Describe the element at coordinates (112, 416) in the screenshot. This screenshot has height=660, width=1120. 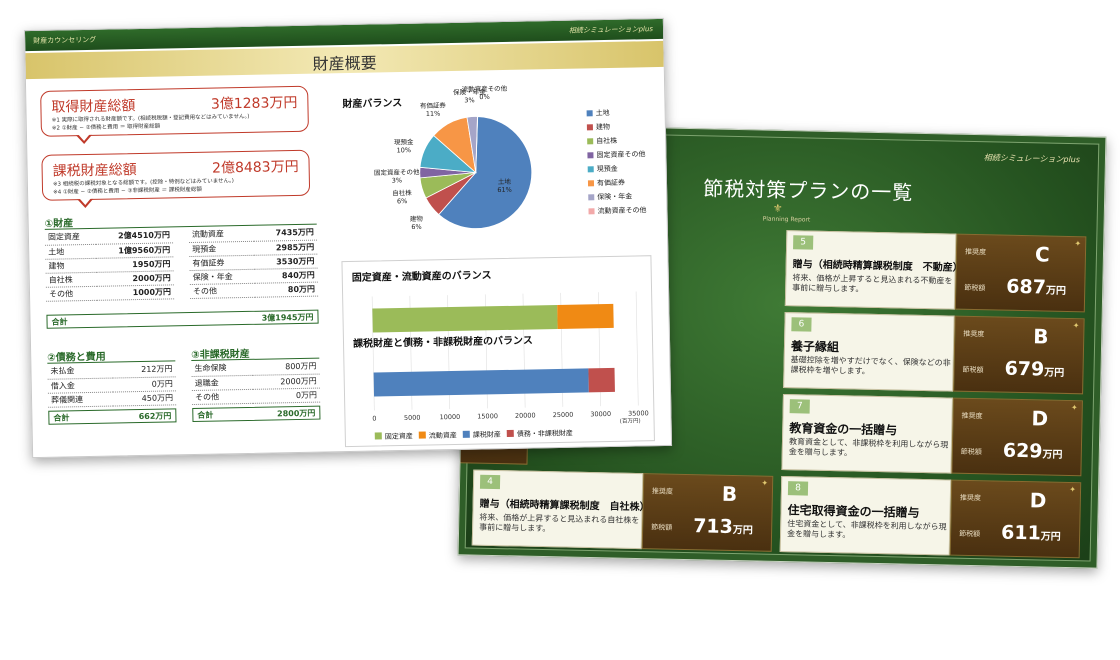
I see `debts-total: 合計 662万円` at that location.